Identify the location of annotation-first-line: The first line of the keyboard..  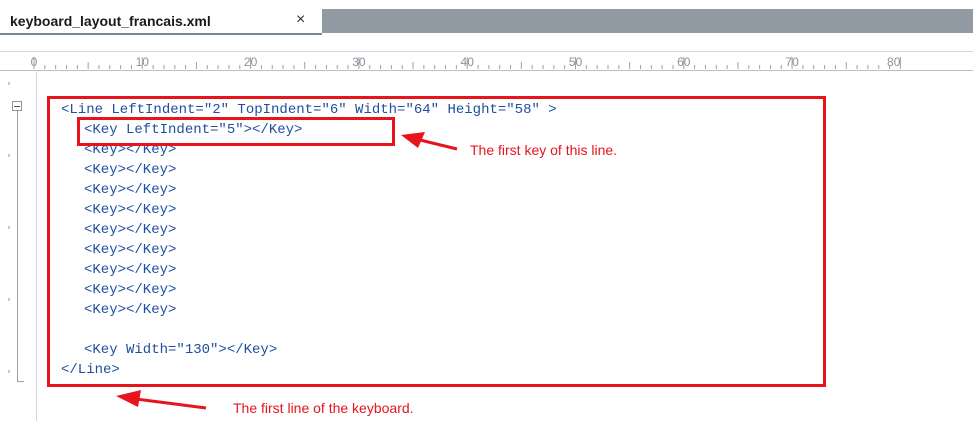
(323, 408).